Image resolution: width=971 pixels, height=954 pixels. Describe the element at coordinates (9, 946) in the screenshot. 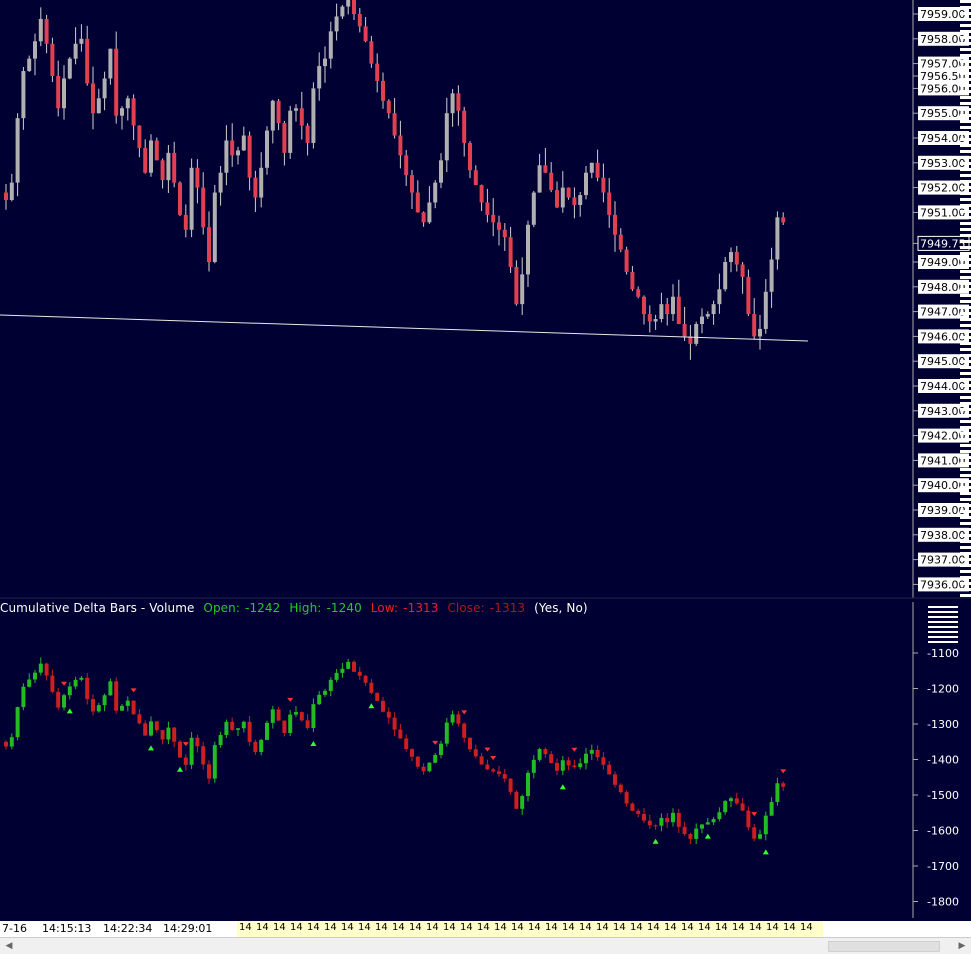

I see `scroll-left-icon: ◀` at that location.